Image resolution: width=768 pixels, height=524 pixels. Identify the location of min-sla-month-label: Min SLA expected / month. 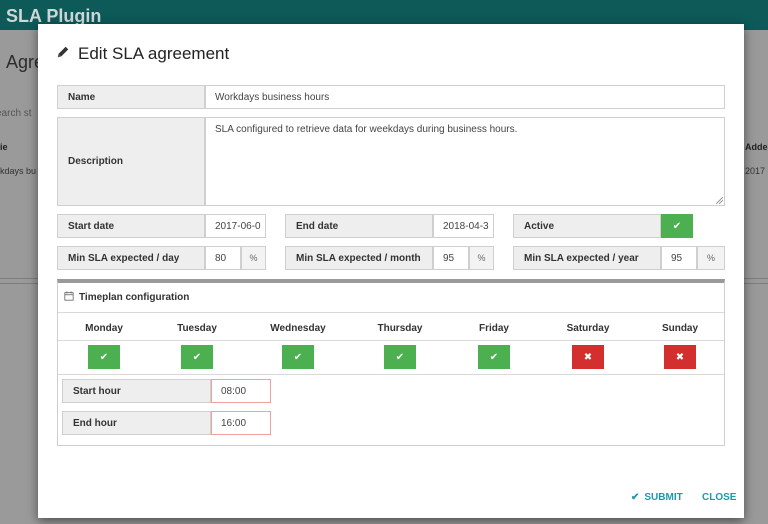
(359, 258).